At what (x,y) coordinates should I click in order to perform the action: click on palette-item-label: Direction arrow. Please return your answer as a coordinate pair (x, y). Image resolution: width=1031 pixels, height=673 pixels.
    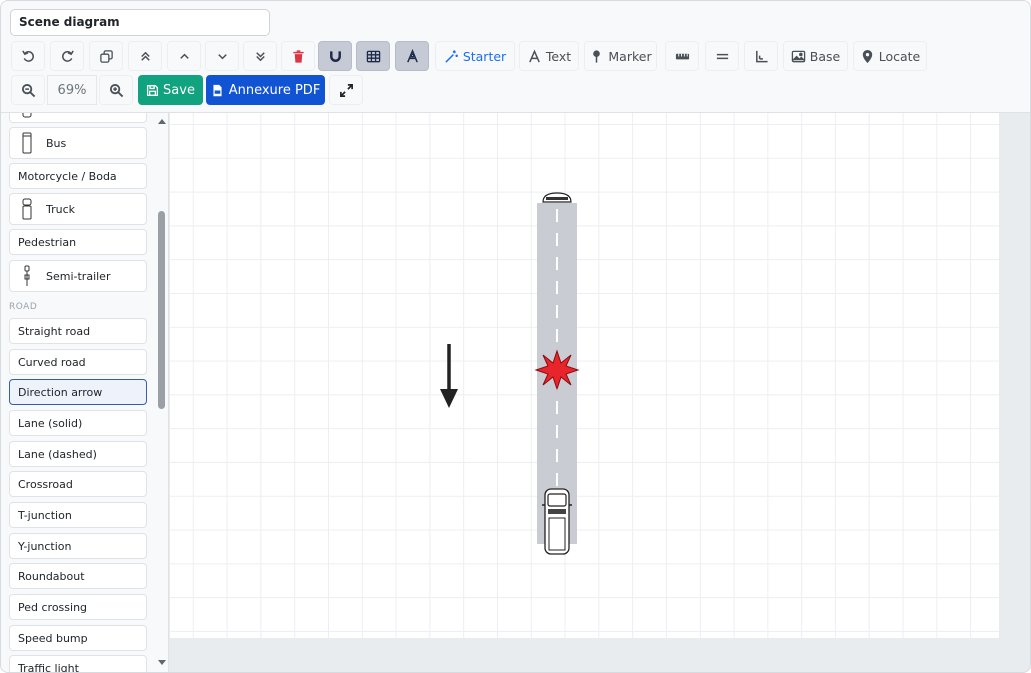
    Looking at the image, I should click on (60, 392).